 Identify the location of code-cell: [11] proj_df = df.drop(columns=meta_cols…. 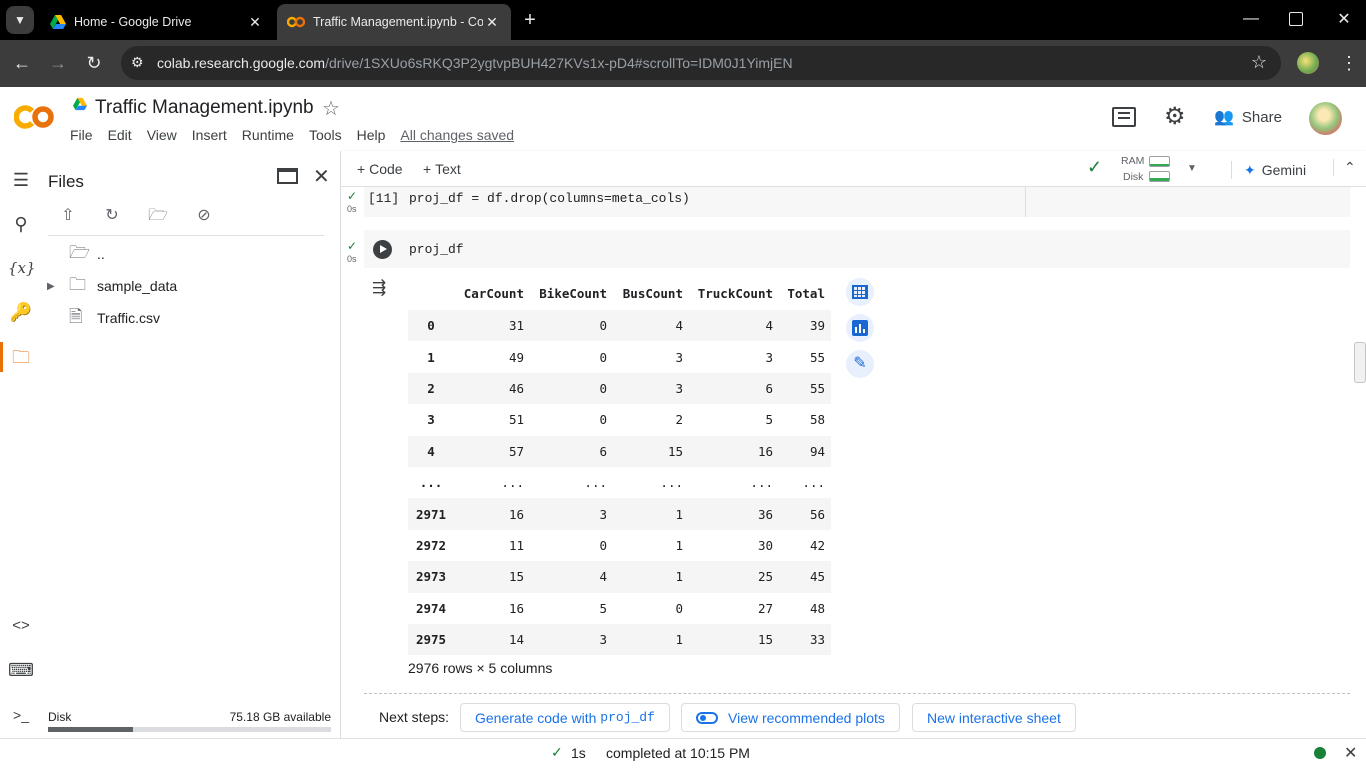
(857, 202).